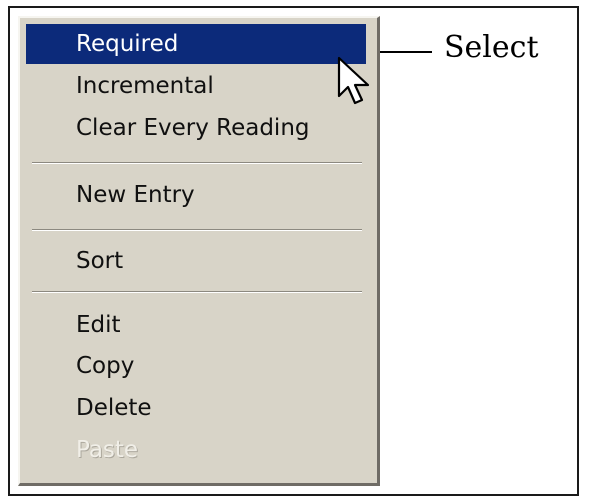  What do you see at coordinates (196, 261) in the screenshot?
I see `menu-item-sort: Sort` at bounding box center [196, 261].